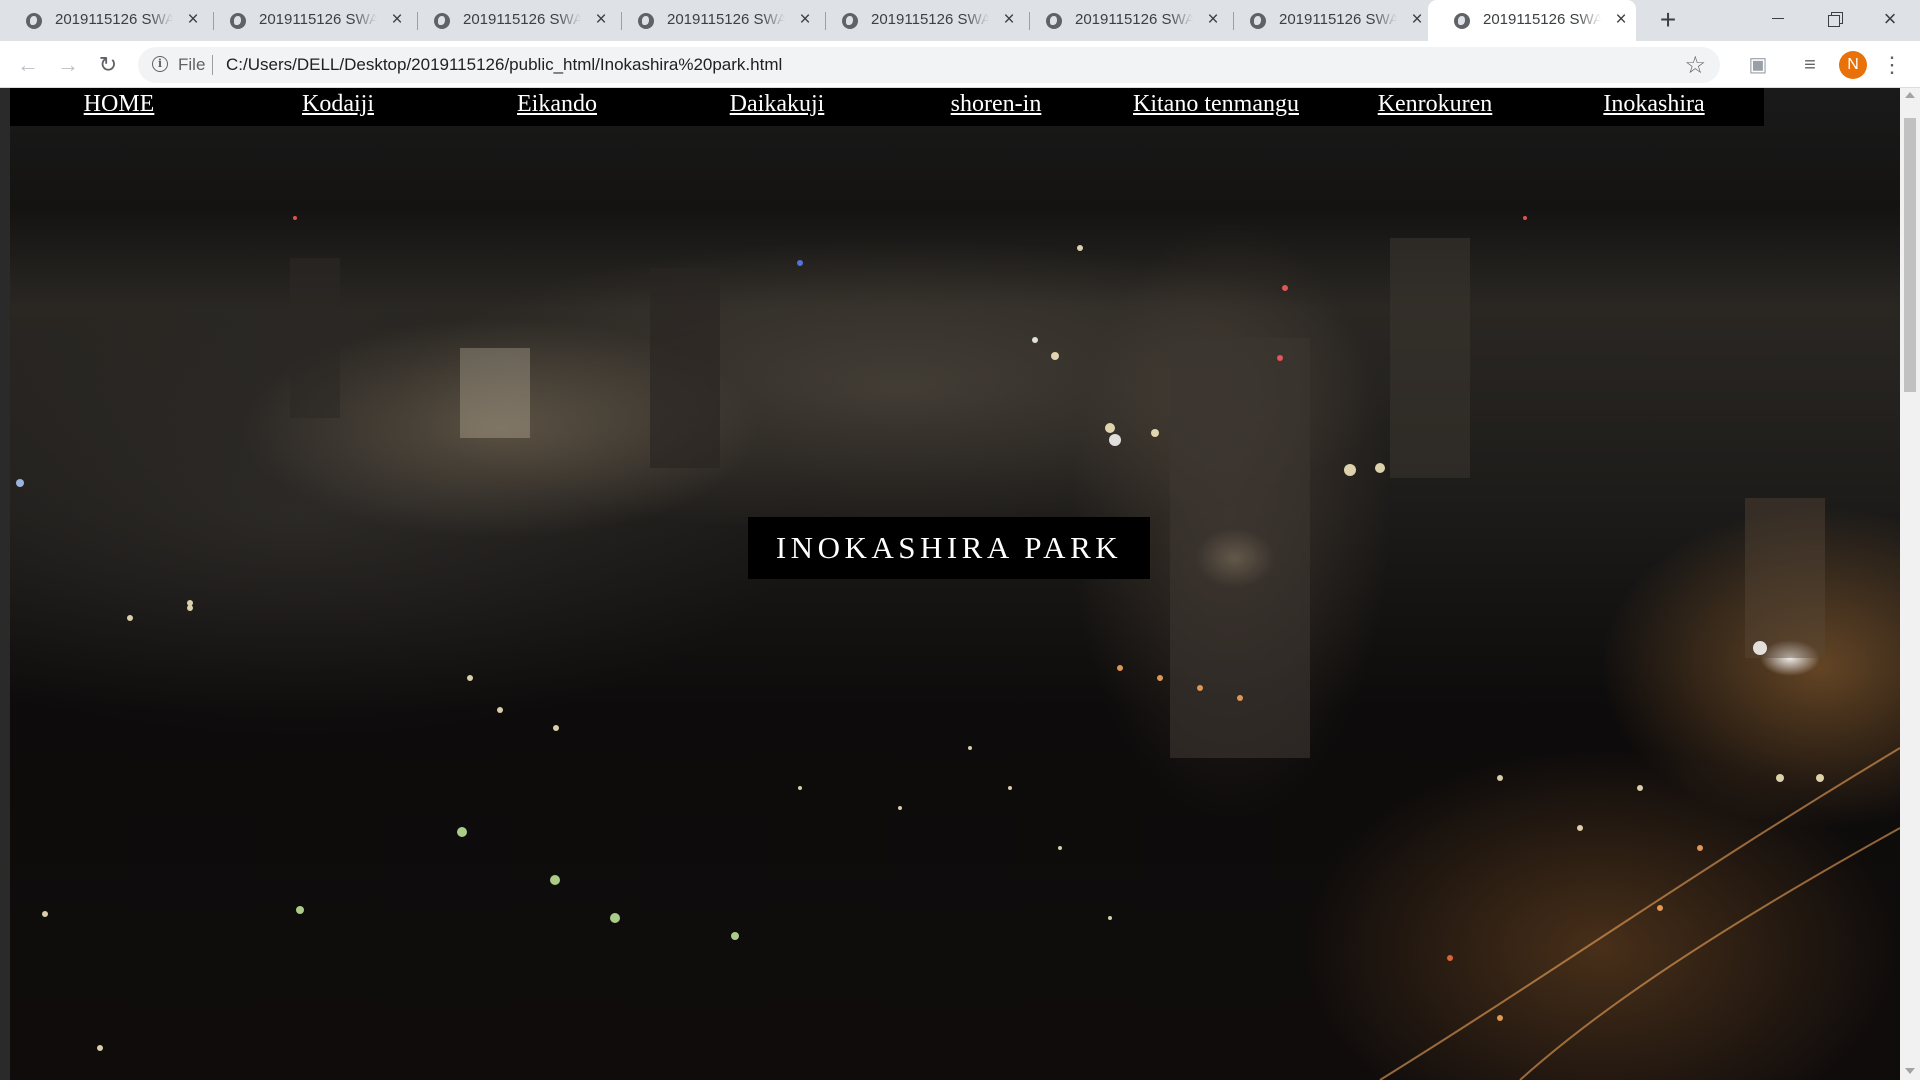  What do you see at coordinates (1890, 20) in the screenshot?
I see `close-window-button: ×` at bounding box center [1890, 20].